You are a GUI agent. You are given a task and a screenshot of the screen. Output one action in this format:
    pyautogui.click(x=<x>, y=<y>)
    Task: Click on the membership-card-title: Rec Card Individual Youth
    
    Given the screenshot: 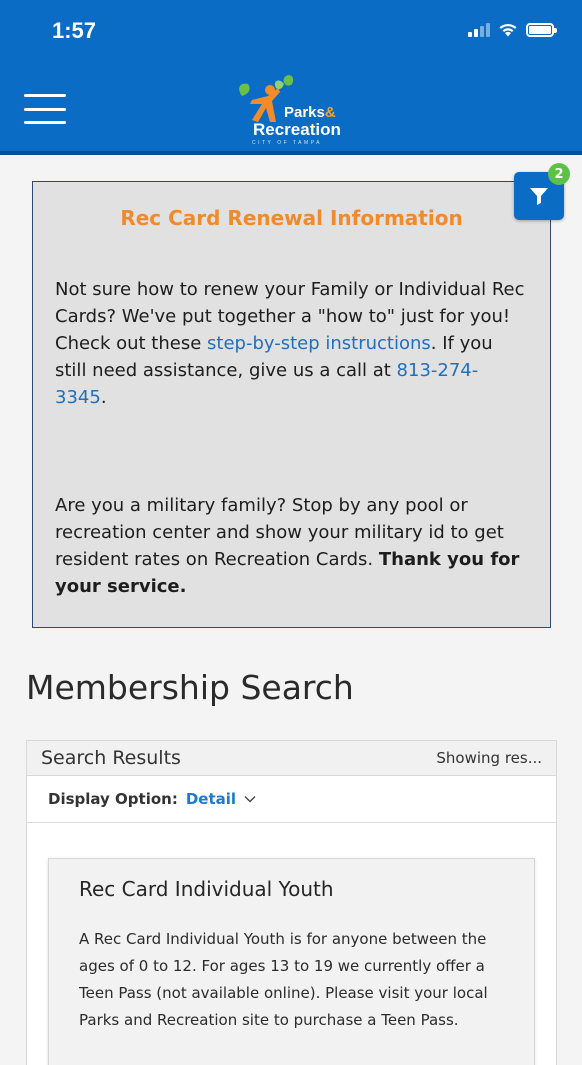 What is the action you would take?
    pyautogui.click(x=291, y=889)
    